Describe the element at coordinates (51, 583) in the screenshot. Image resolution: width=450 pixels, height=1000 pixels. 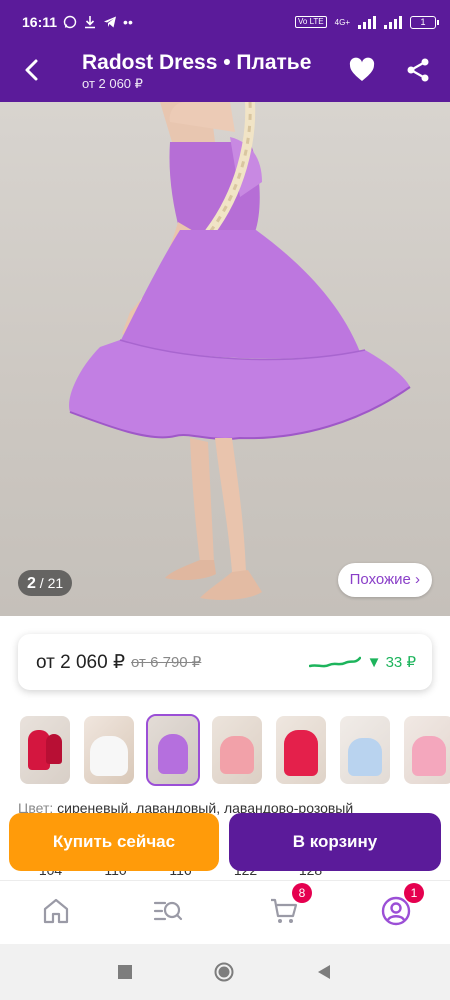
I see `photo-counter-total: / 21` at that location.